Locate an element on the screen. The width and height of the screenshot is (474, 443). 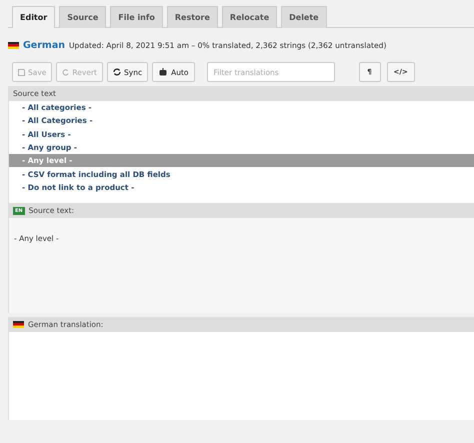
sync-icon is located at coordinates (117, 72).